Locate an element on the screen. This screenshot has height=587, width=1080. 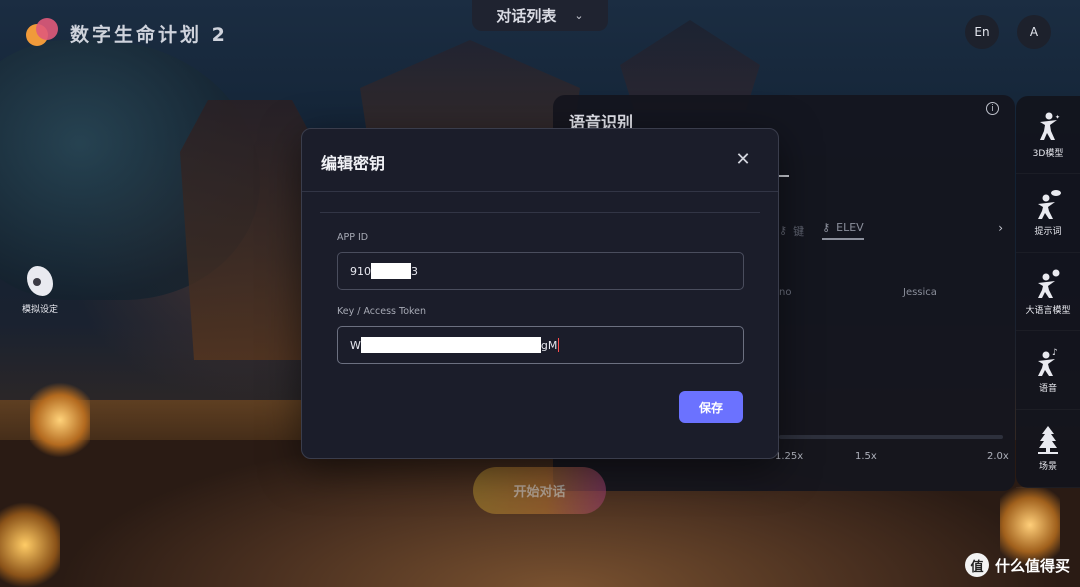
nav-item-3d-model: ✦ 3D模型 is located at coordinates (1048, 135).